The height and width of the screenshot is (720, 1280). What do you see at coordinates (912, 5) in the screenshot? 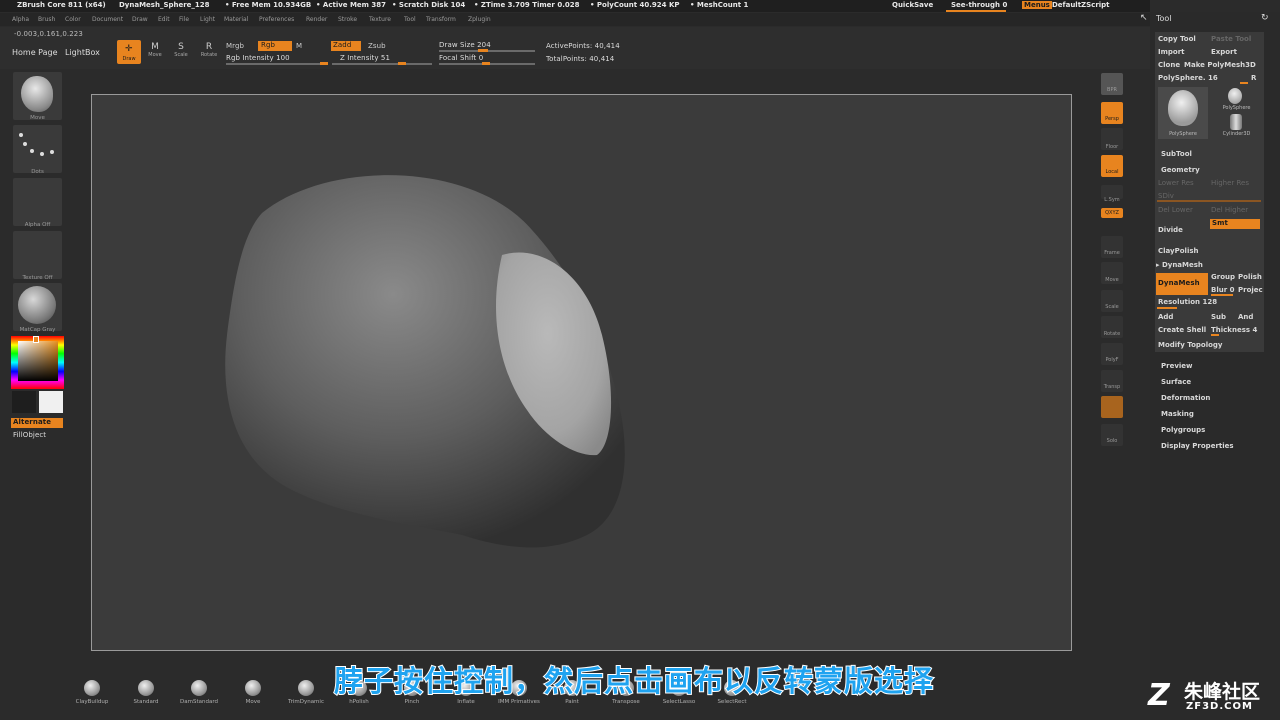
I see `quicksave-button: QuickSave` at bounding box center [912, 5].